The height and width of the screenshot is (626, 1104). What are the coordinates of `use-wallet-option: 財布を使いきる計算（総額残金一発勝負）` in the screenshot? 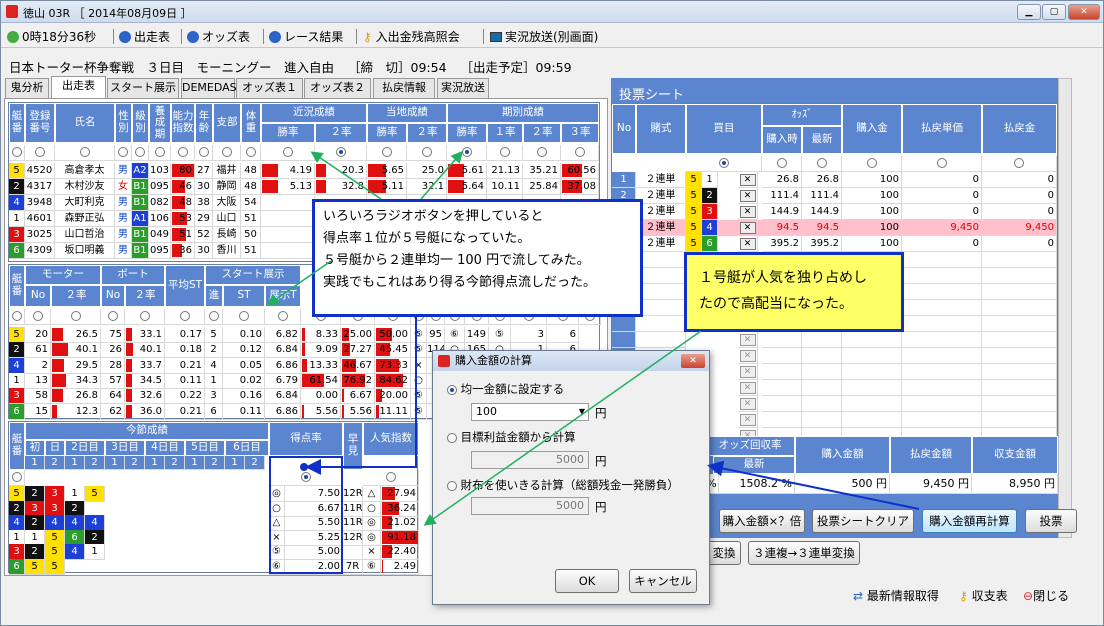 It's located at (563, 485).